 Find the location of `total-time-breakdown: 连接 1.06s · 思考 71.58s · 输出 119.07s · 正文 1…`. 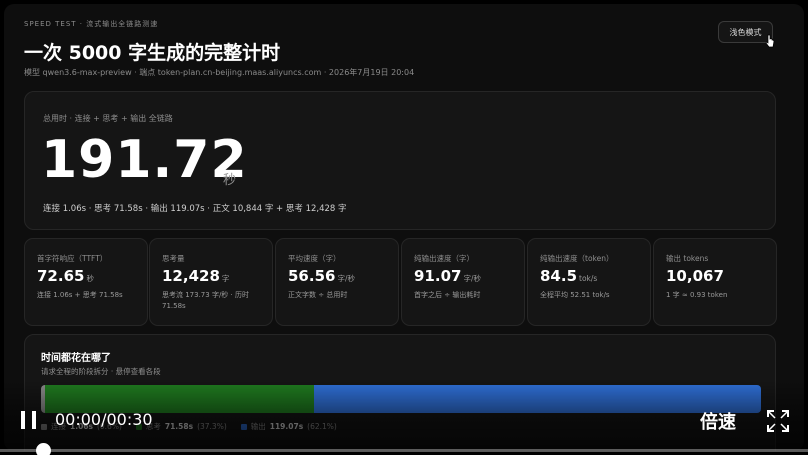

total-time-breakdown: 连接 1.06s · 思考 71.58s · 输出 119.07s · 正文 1… is located at coordinates (195, 209).